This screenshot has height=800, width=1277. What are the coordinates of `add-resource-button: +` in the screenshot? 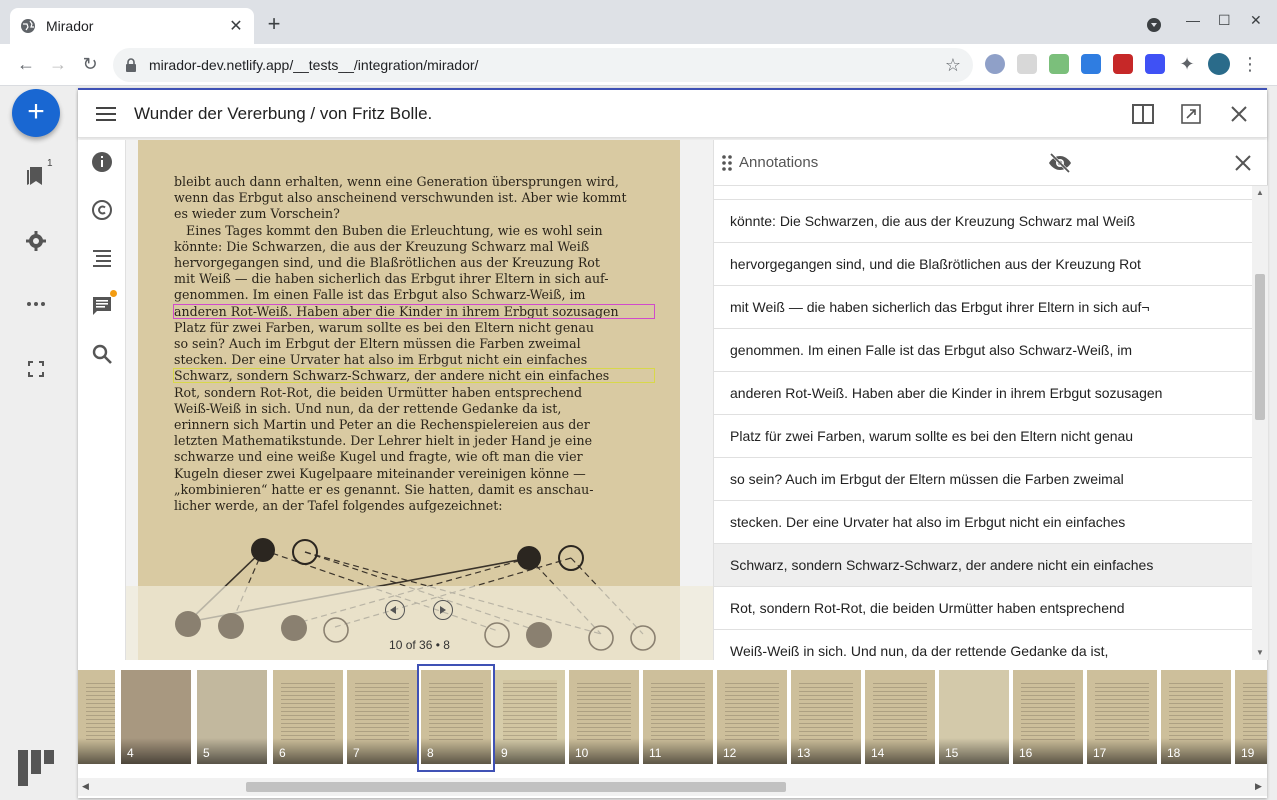 It's located at (36, 113).